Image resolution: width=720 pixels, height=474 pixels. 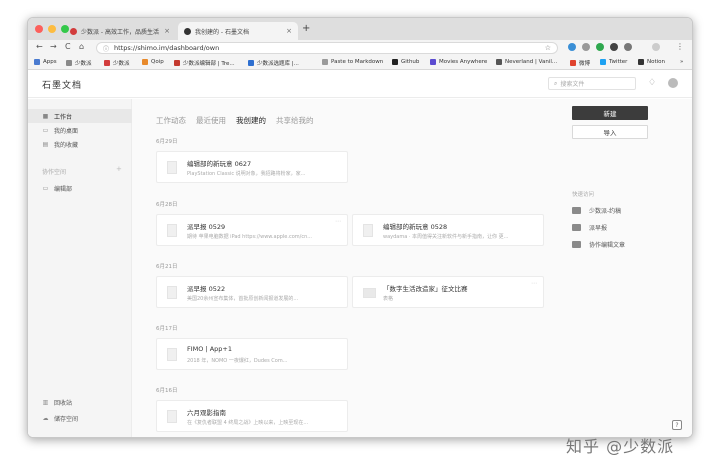 What do you see at coordinates (106, 48) in the screenshot?
I see `site-info-icon: ⓘ` at bounding box center [106, 48].